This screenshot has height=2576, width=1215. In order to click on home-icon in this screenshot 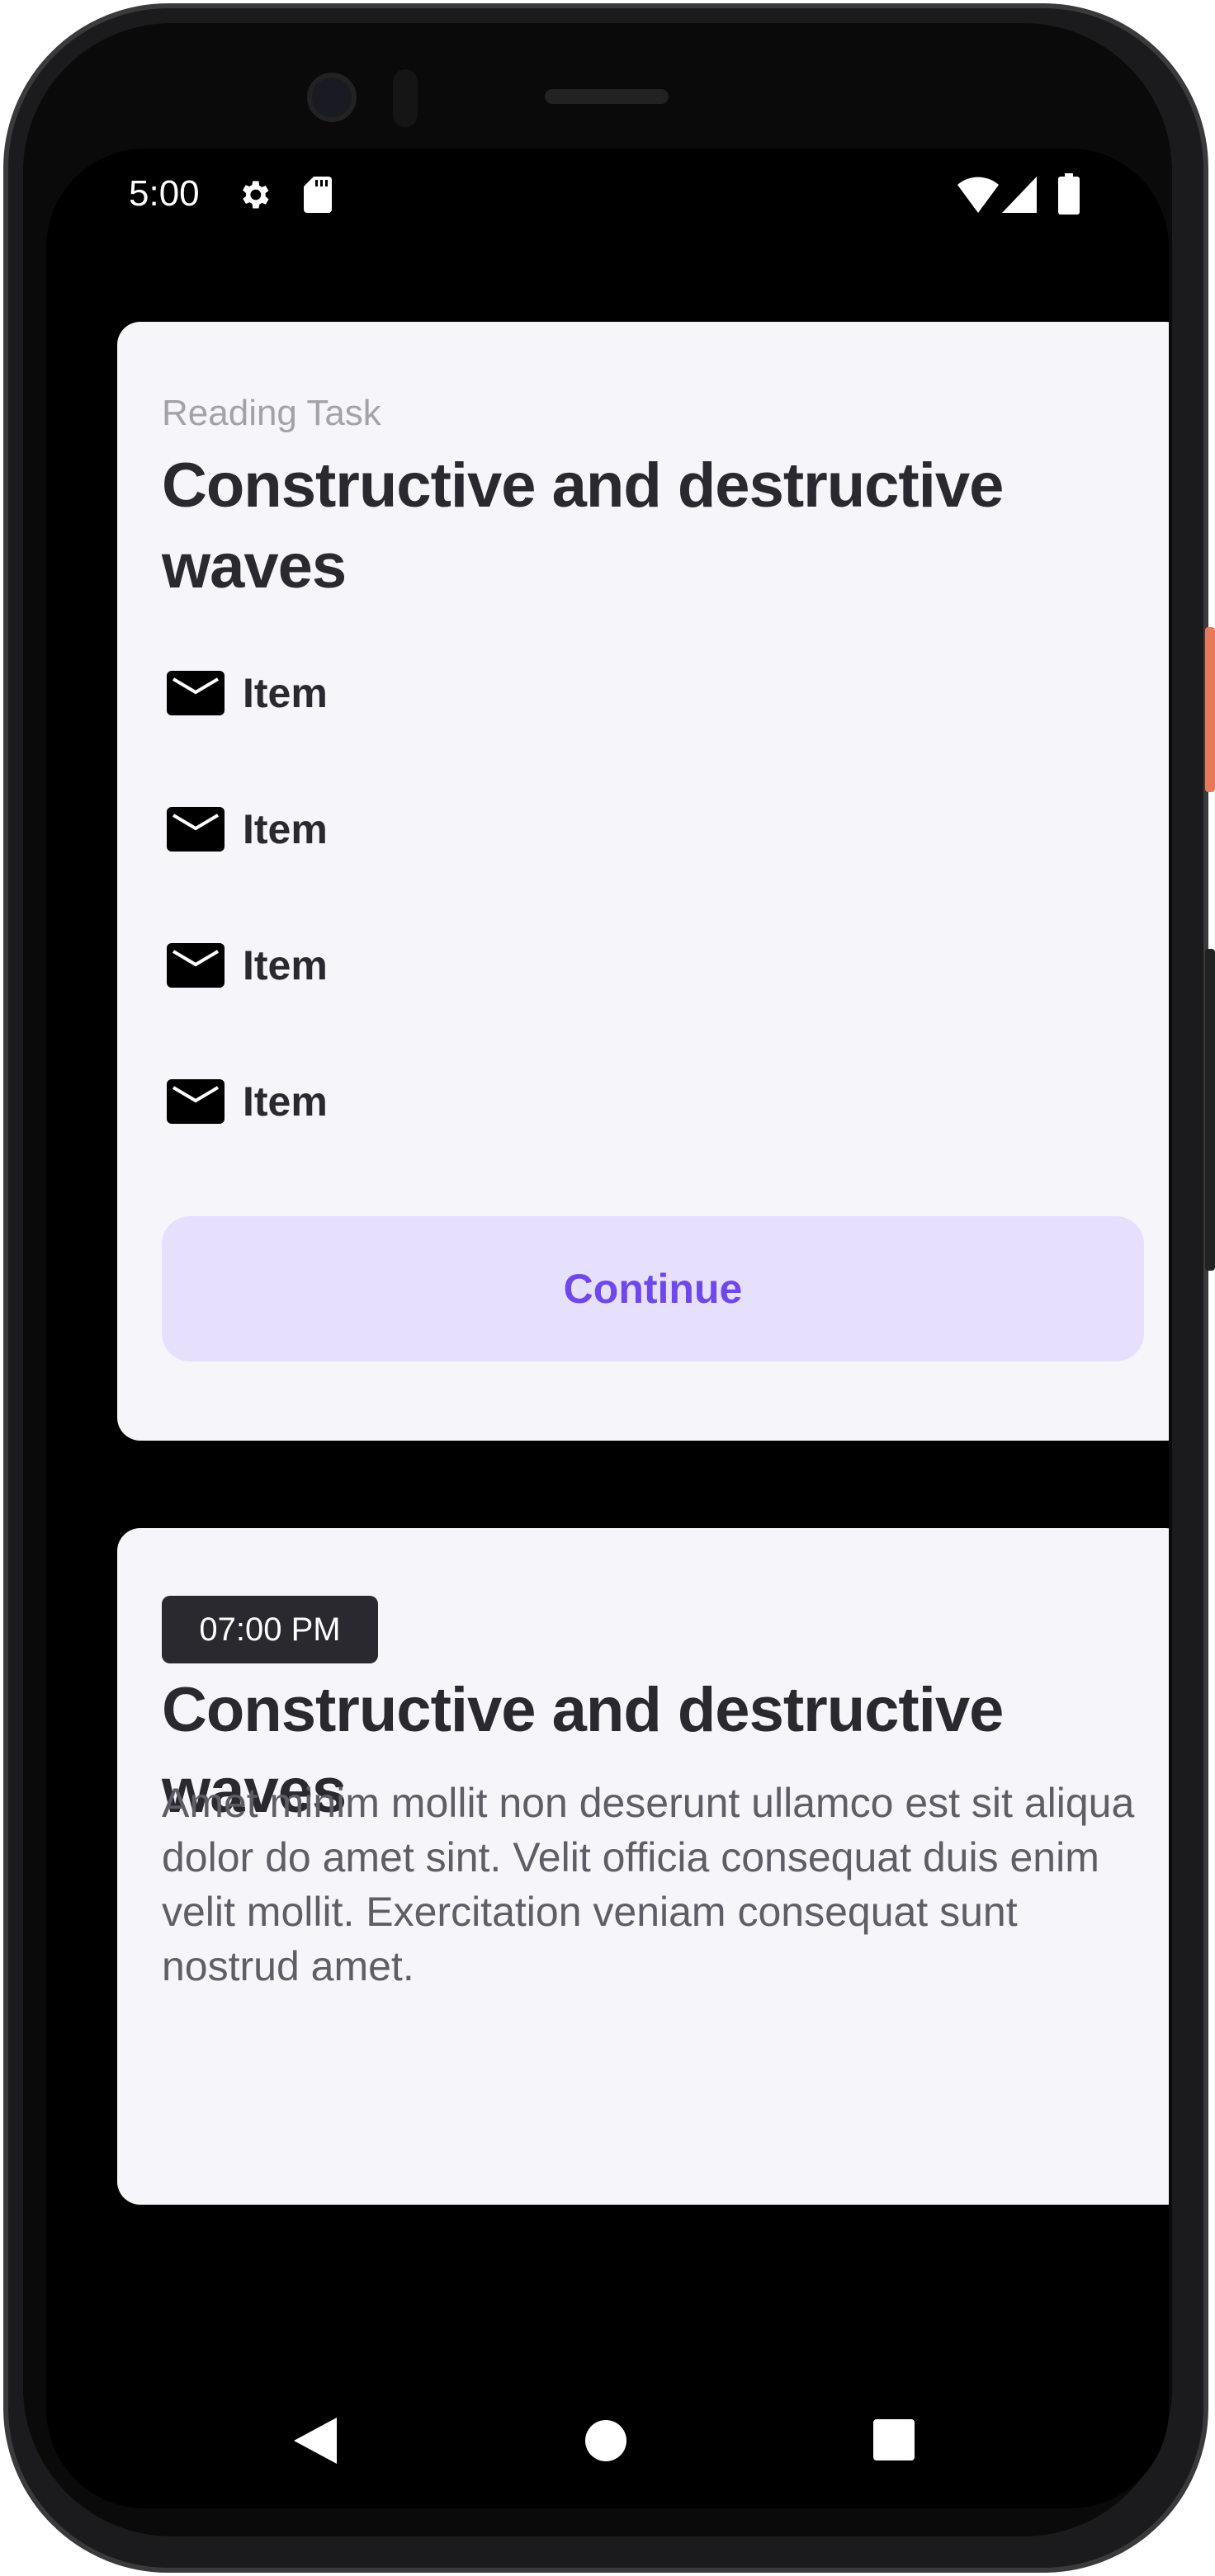, I will do `click(605, 2440)`.